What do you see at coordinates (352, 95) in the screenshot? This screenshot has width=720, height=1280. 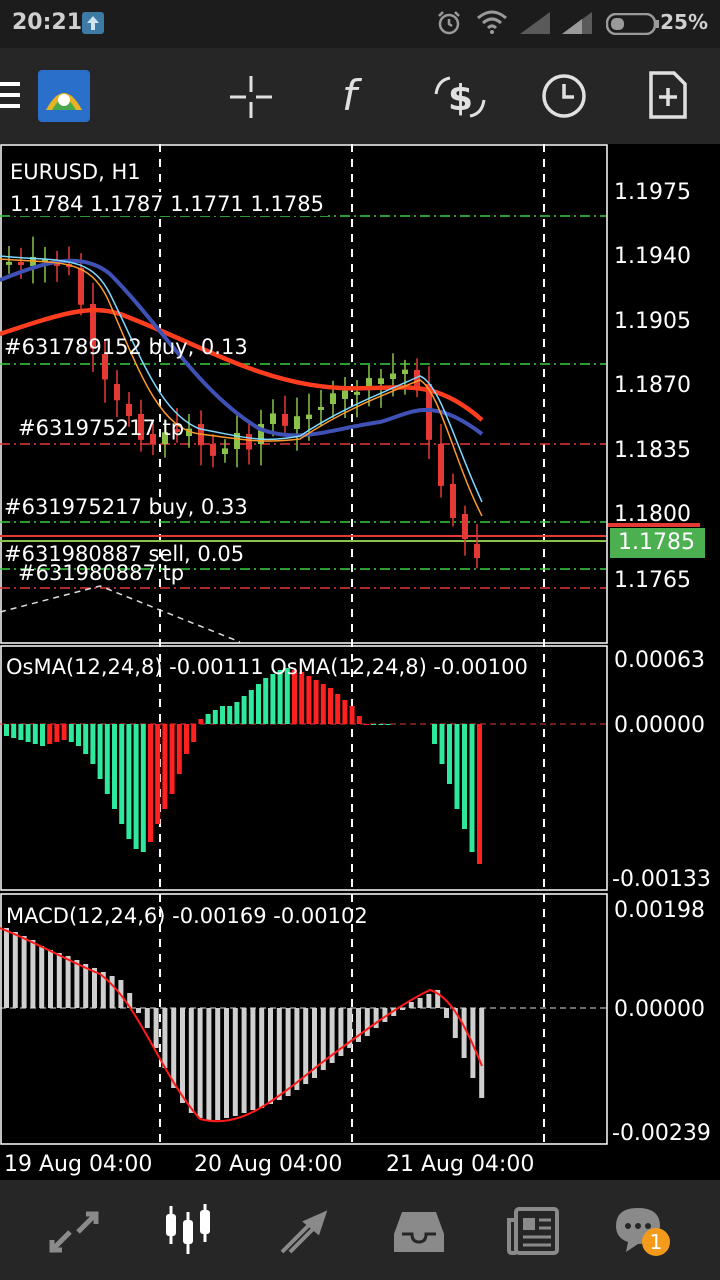 I see `svg-text: f` at bounding box center [352, 95].